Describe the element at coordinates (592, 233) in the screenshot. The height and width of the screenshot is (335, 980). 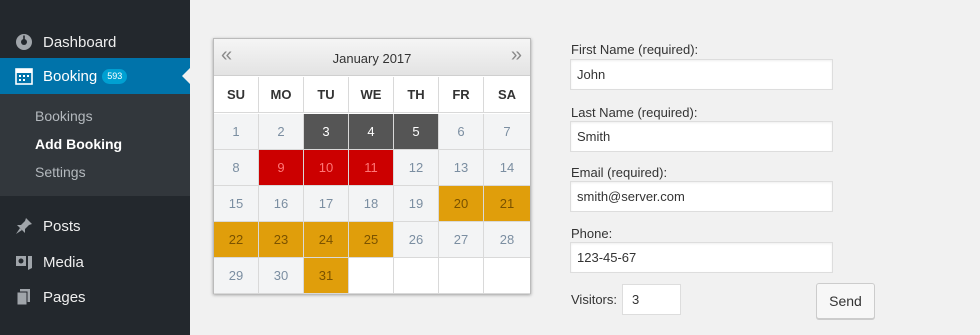
I see `phone-label: Phone:` at that location.